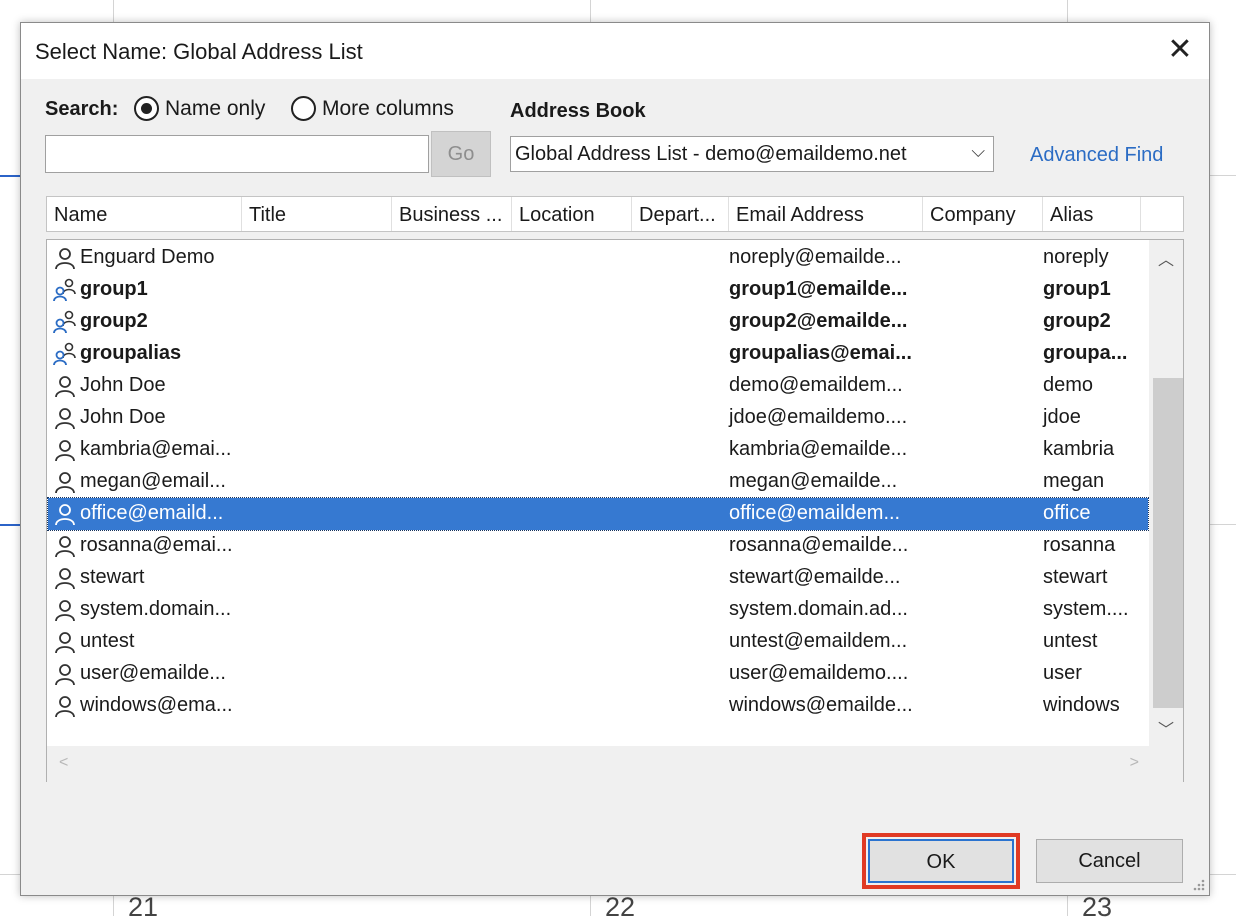 The height and width of the screenshot is (923, 1236). What do you see at coordinates (598, 706) in the screenshot?
I see `list-row: windows@ema... windows@emailde... windows` at bounding box center [598, 706].